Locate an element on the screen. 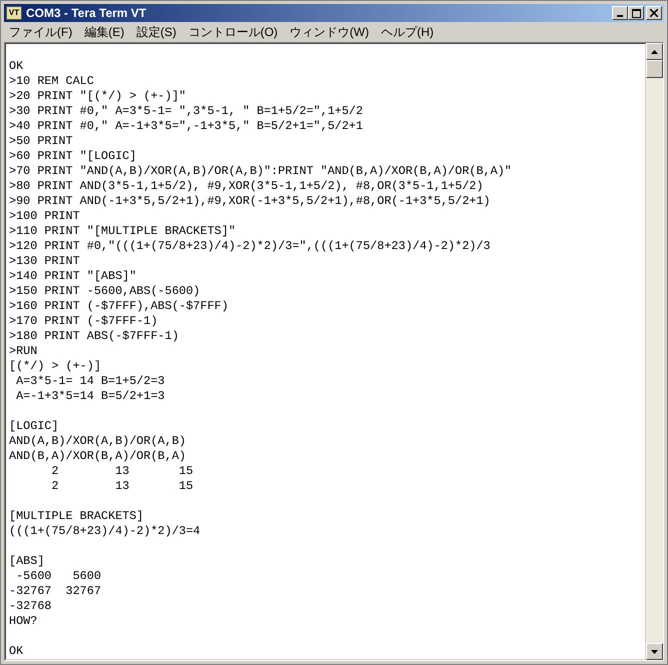  terminal-line: -32767 32767 is located at coordinates (55, 591).